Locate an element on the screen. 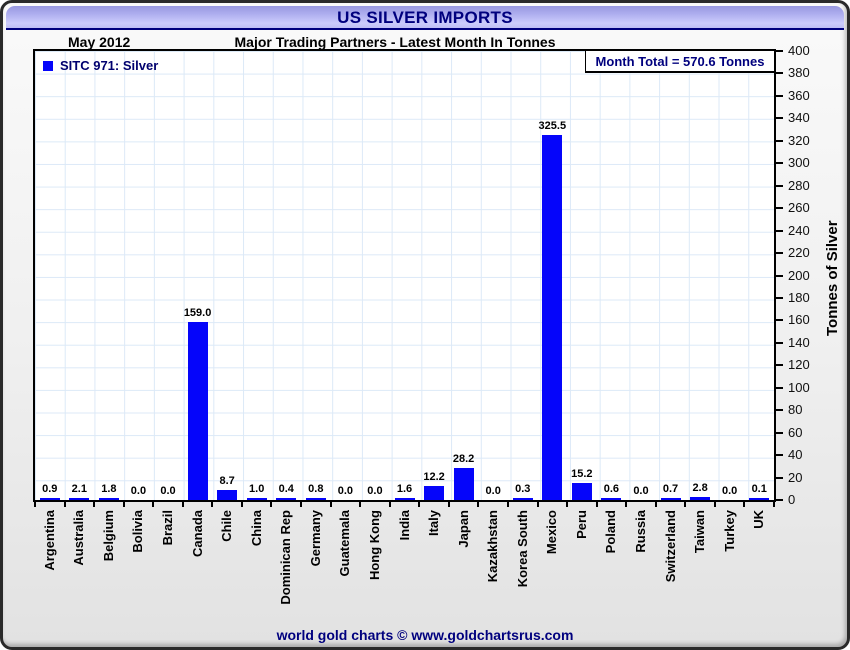 Image resolution: width=850 pixels, height=650 pixels. title-bar: US SILVER IMPORTS is located at coordinates (425, 18).